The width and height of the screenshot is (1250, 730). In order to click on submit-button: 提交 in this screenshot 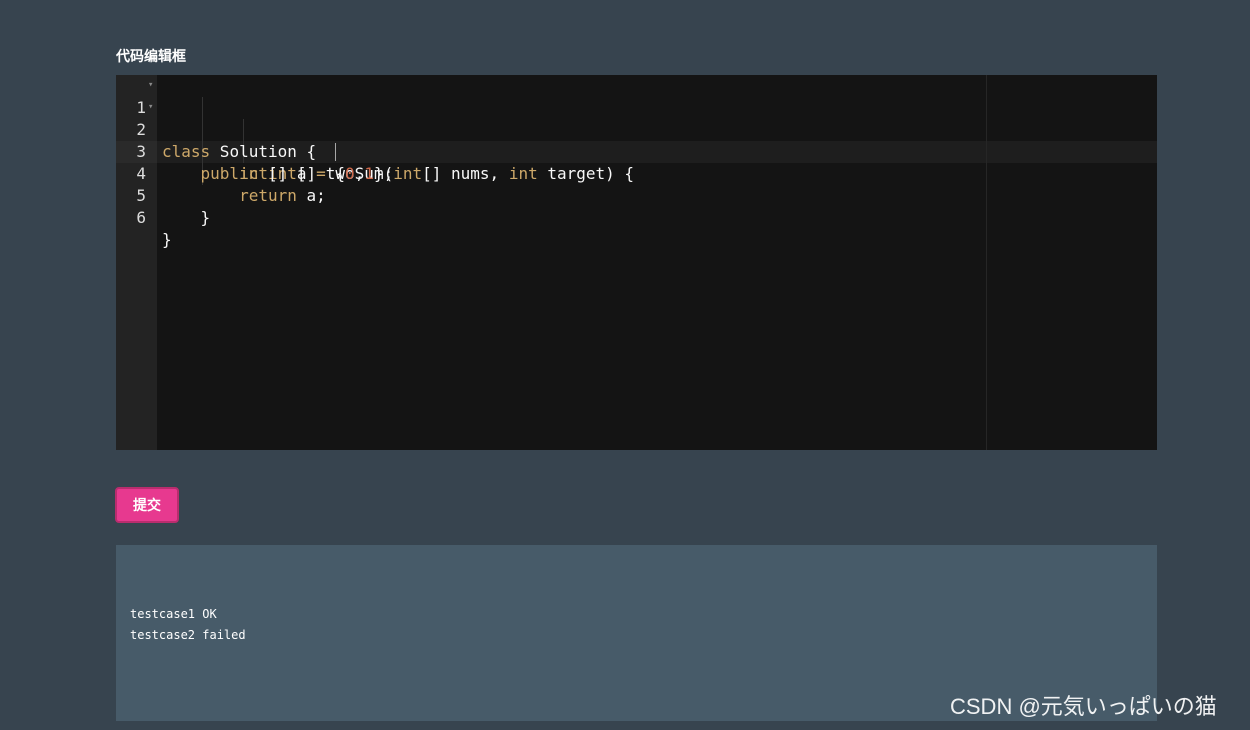, I will do `click(147, 505)`.